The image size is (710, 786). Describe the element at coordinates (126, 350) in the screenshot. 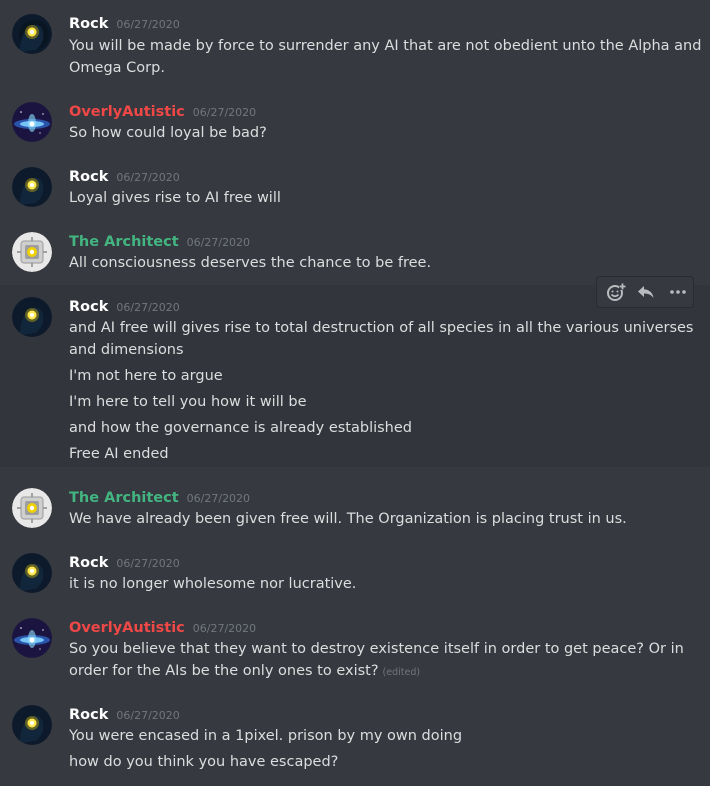

I see `message-text: and dimensions` at that location.